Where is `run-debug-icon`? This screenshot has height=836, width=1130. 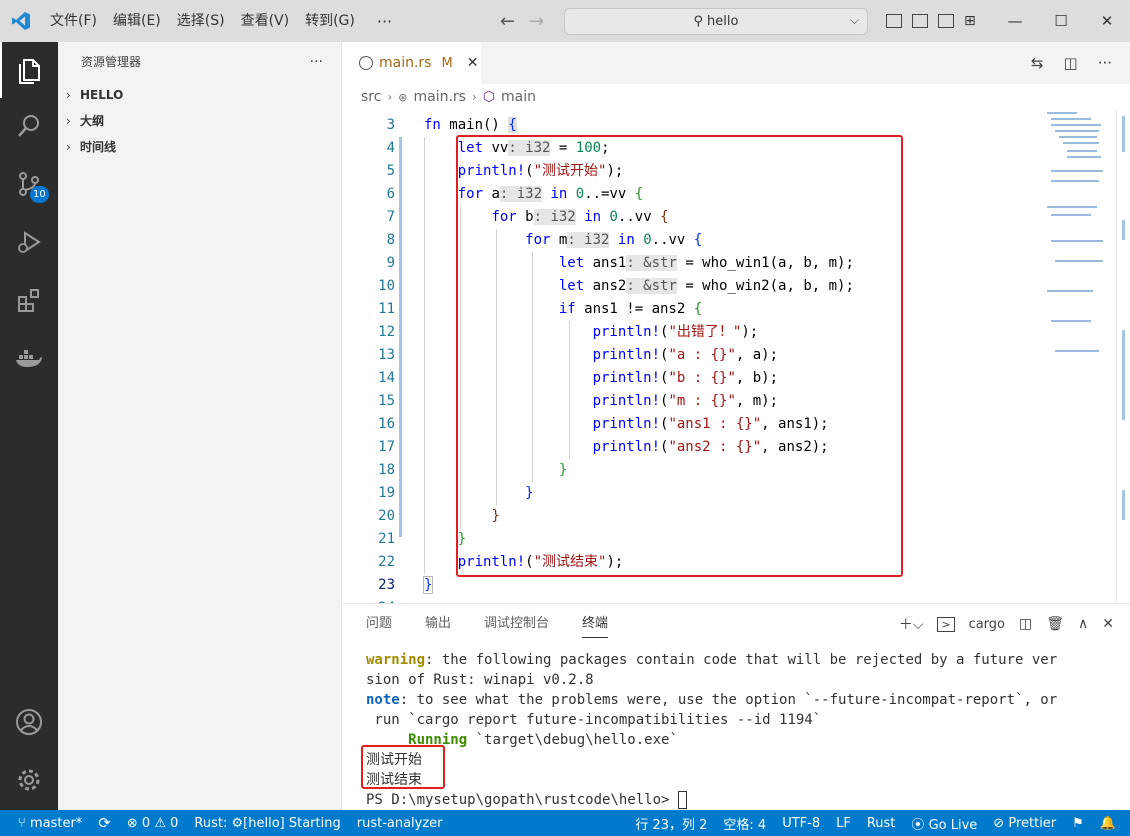 run-debug-icon is located at coordinates (29, 242).